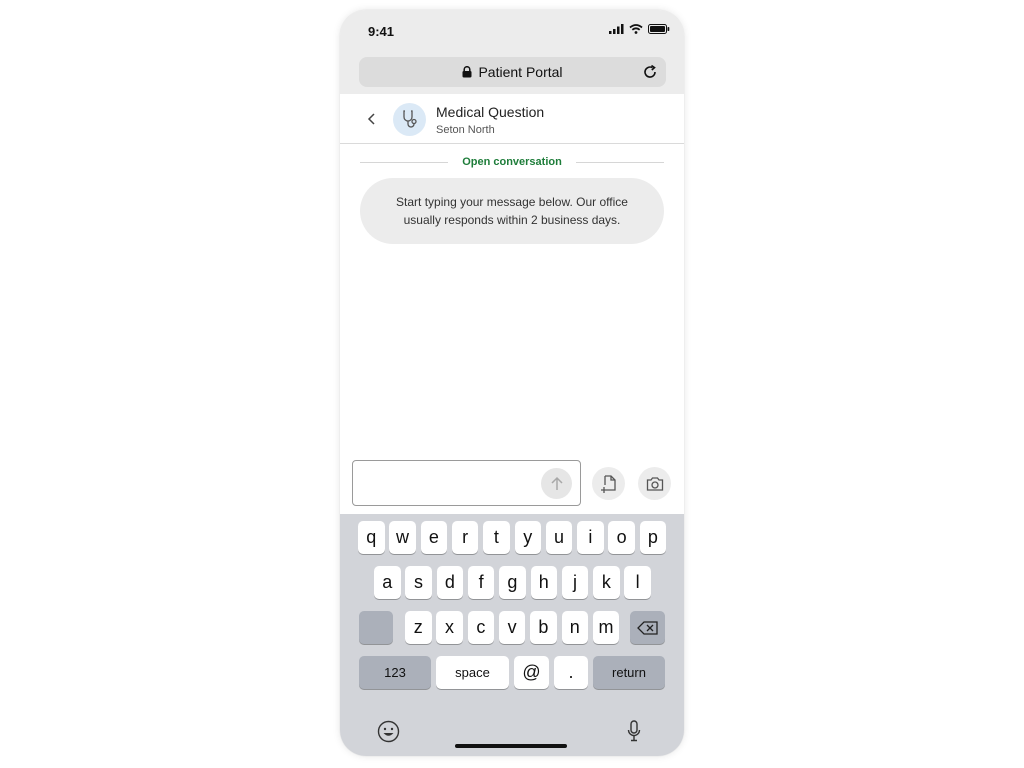 This screenshot has width=1024, height=768. I want to click on conversation-subtitle: Seton North, so click(465, 130).